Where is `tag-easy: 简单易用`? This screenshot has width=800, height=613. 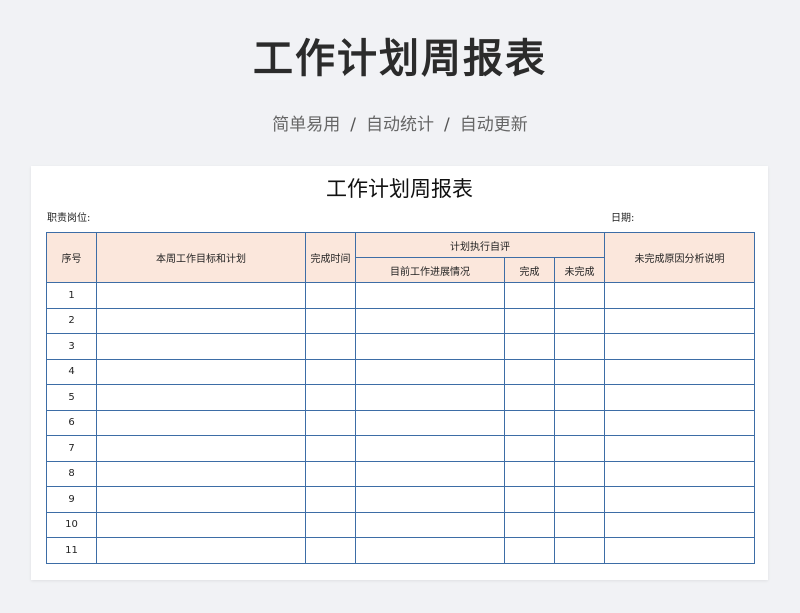
tag-easy: 简单易用 is located at coordinates (306, 125).